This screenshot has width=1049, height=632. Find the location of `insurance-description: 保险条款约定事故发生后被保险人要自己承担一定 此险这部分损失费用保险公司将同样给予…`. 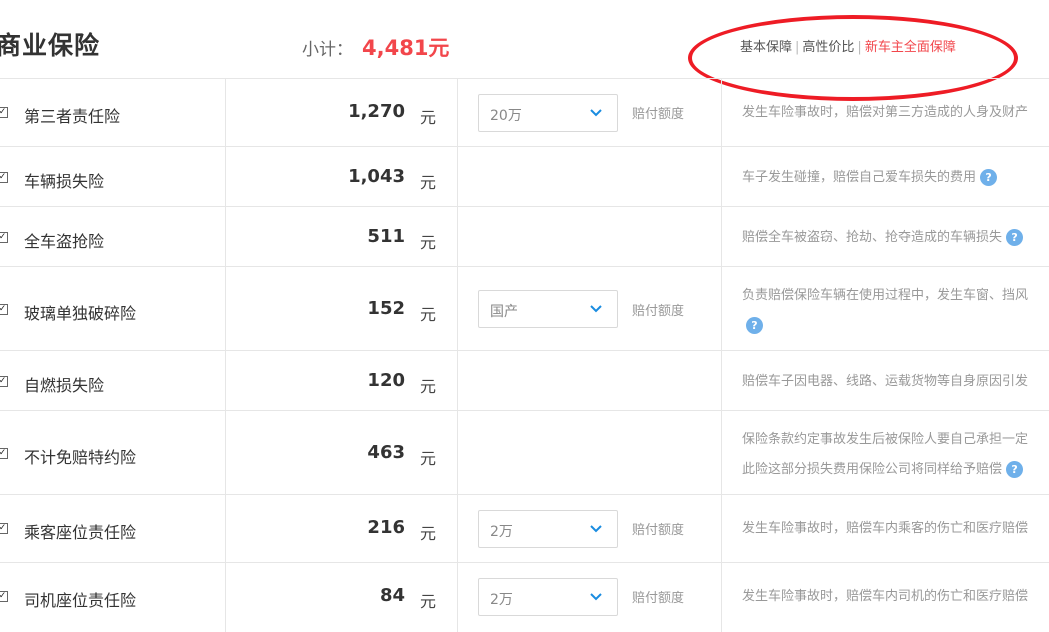

insurance-description: 保险条款约定事故发生后被保险人要自己承担一定 此险这部分损失费用保险公司将同样给予… is located at coordinates (885, 455).